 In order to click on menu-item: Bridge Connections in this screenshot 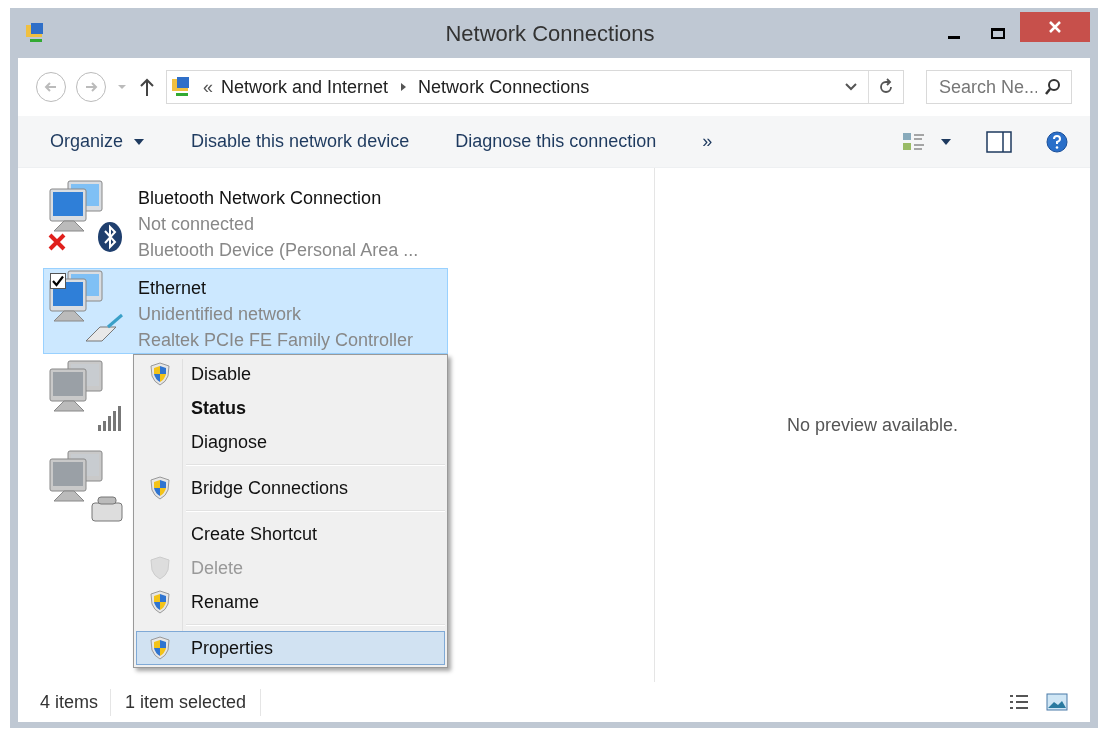, I will do `click(290, 488)`.